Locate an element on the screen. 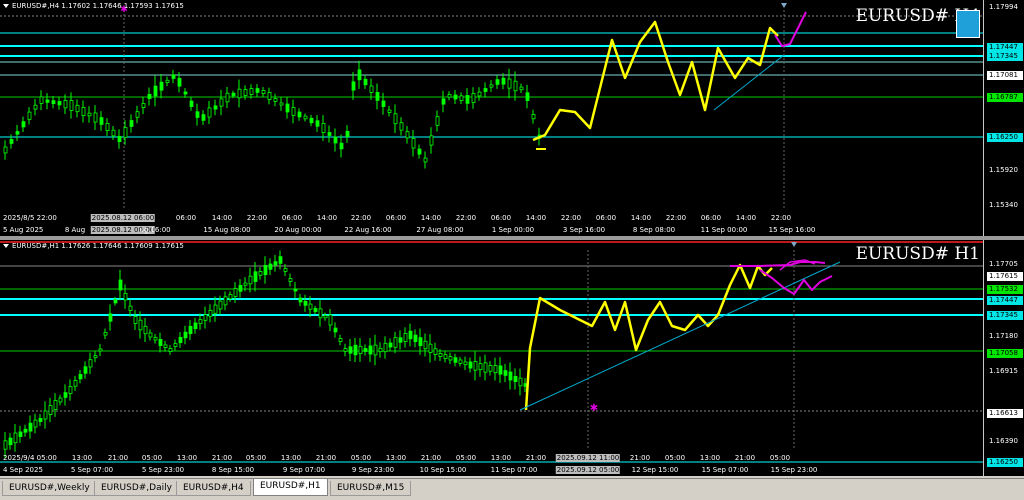 The image size is (1024, 500). time-label: 9 Sep 07:00 is located at coordinates (304, 470).